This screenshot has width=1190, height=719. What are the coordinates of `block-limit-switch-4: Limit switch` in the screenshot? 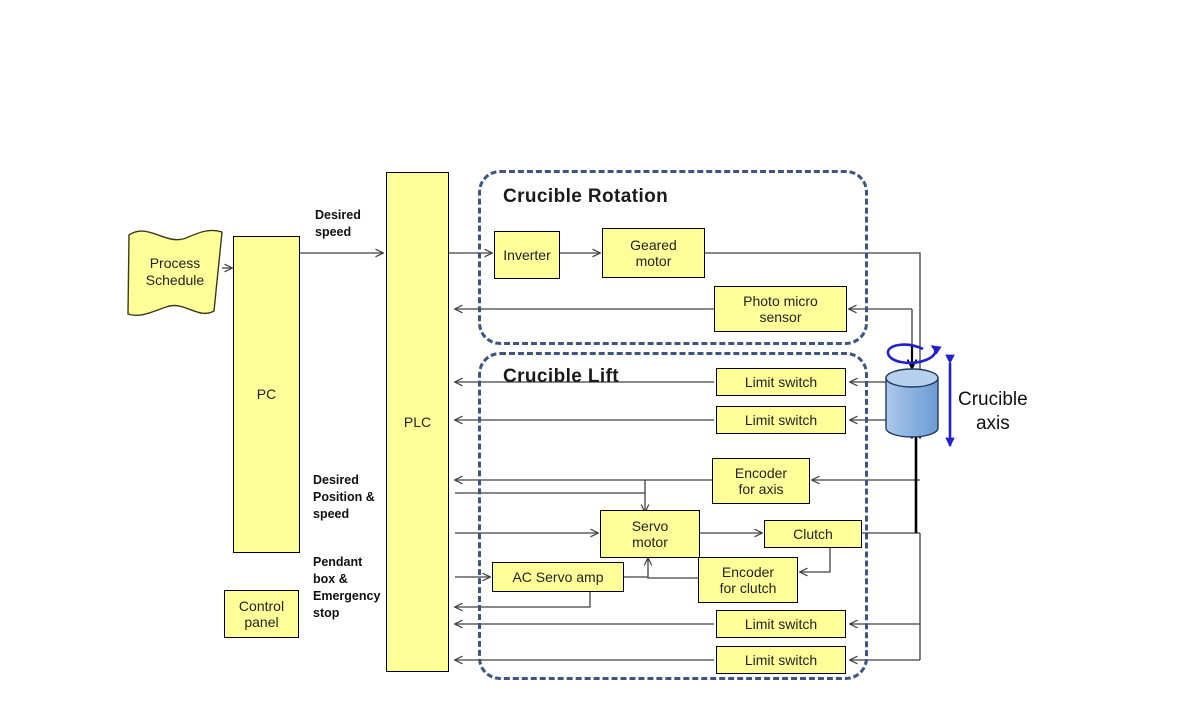 It's located at (781, 660).